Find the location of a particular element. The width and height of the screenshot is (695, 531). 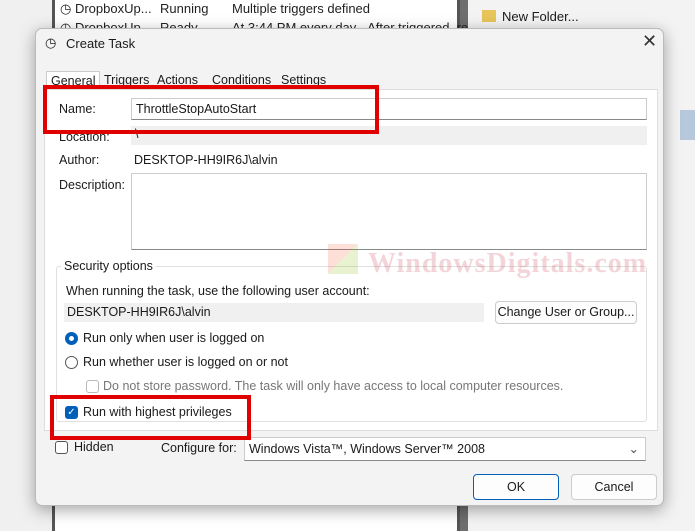

radio-whether-label: Run whether user is logged on or not is located at coordinates (185, 362).